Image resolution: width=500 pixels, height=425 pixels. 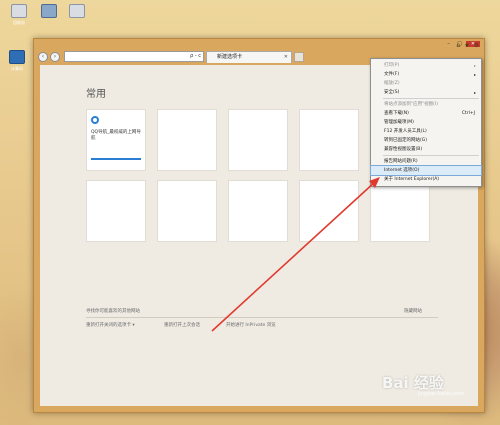 I want to click on annotation-arrow, so click(x=295, y=254).